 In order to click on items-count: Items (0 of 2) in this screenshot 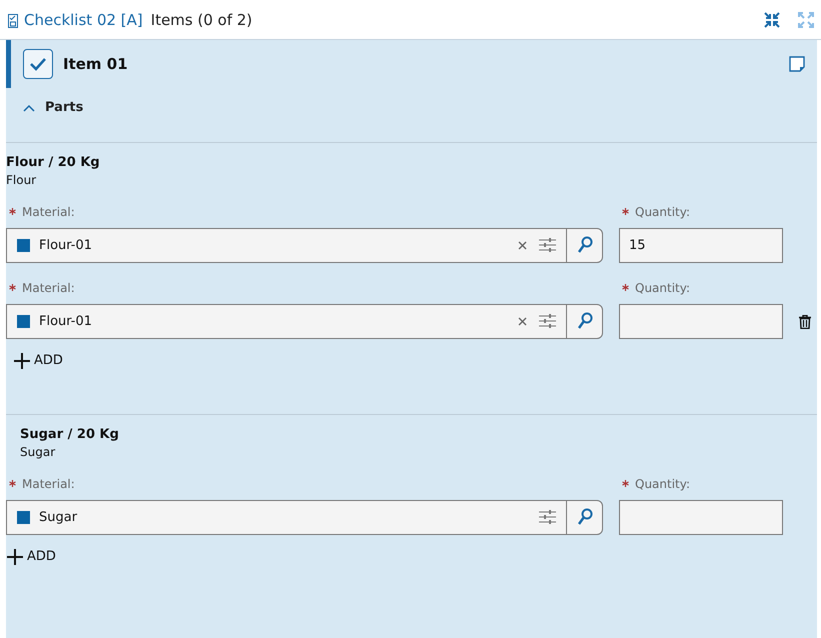, I will do `click(201, 19)`.